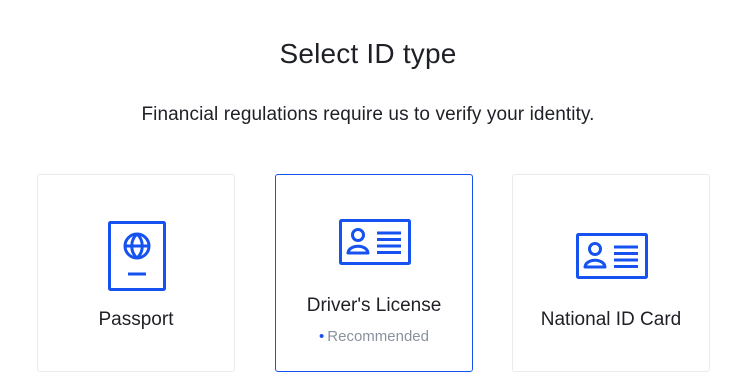 This screenshot has width=736, height=384. I want to click on national-id-label: National ID Card, so click(611, 319).